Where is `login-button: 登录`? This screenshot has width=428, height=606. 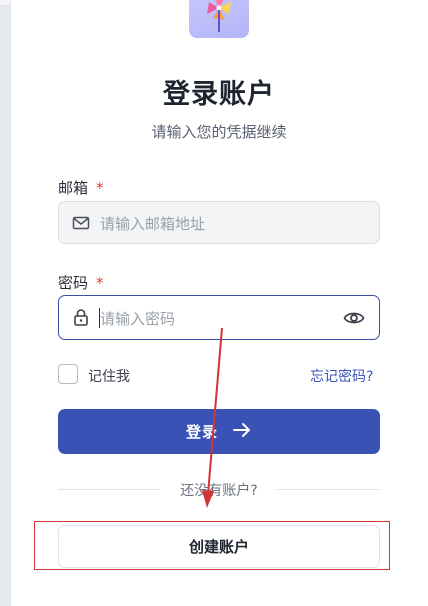
login-button: 登录 is located at coordinates (219, 431).